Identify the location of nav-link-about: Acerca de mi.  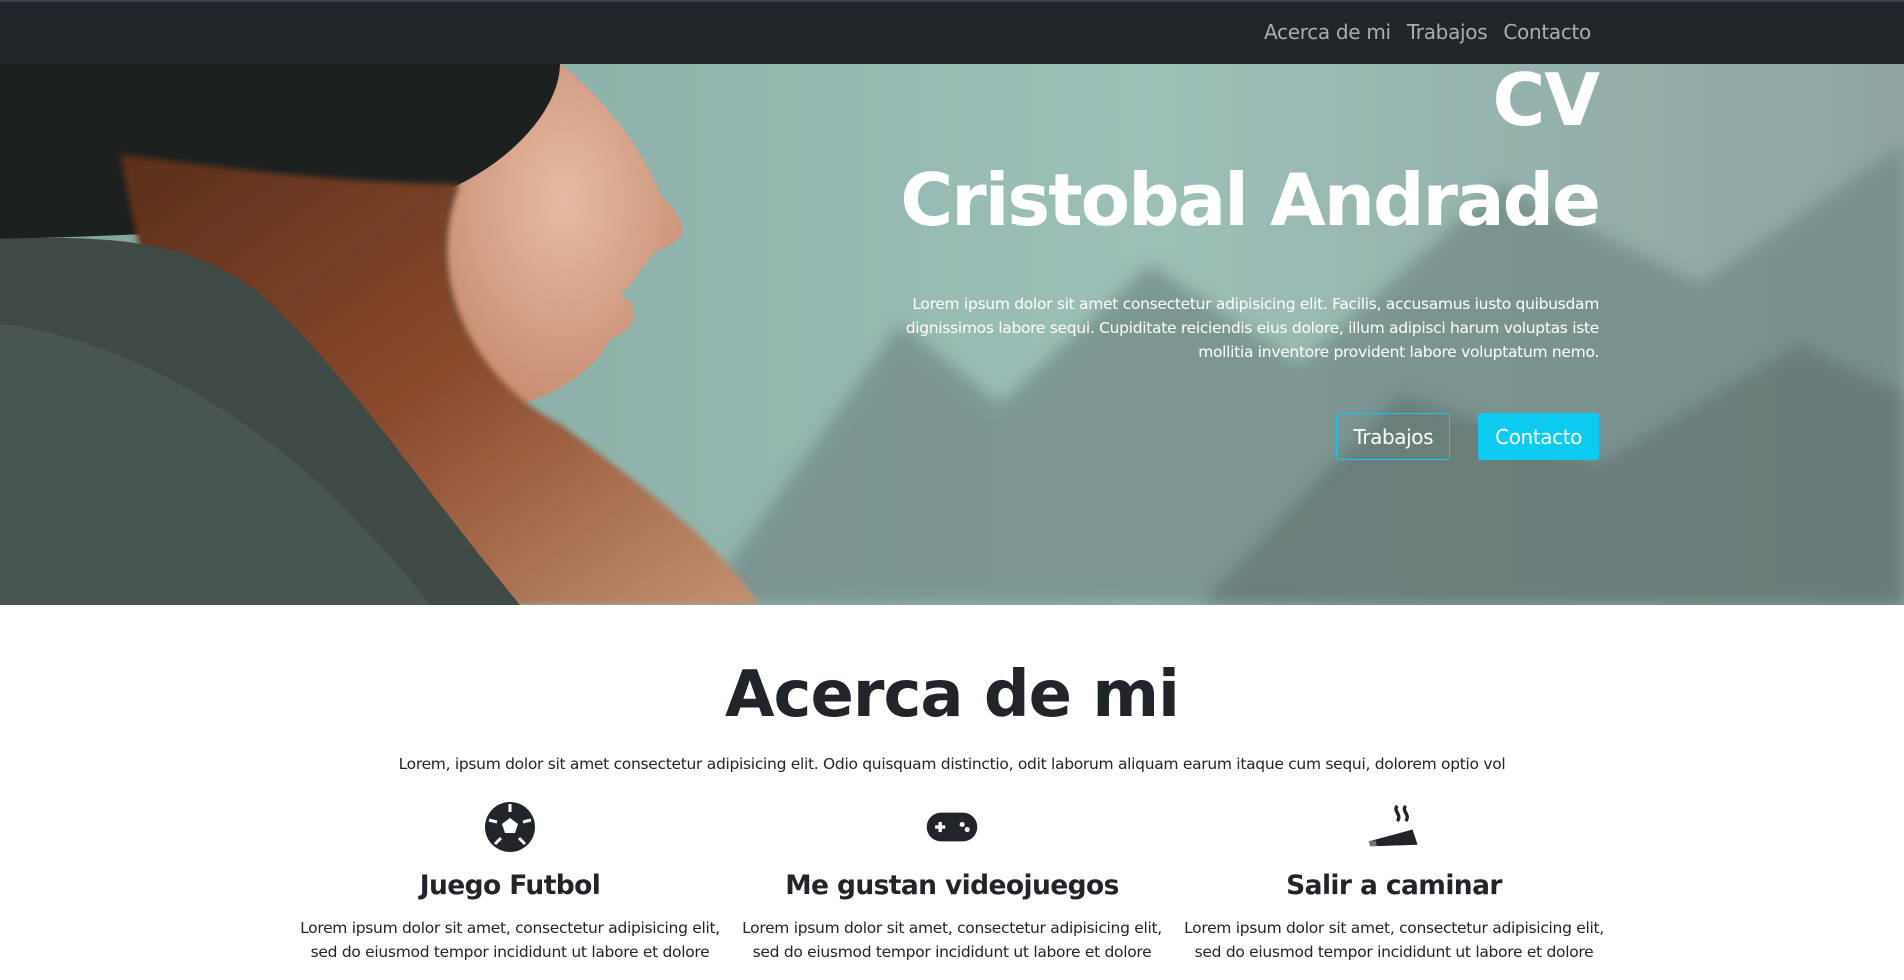
(1327, 32).